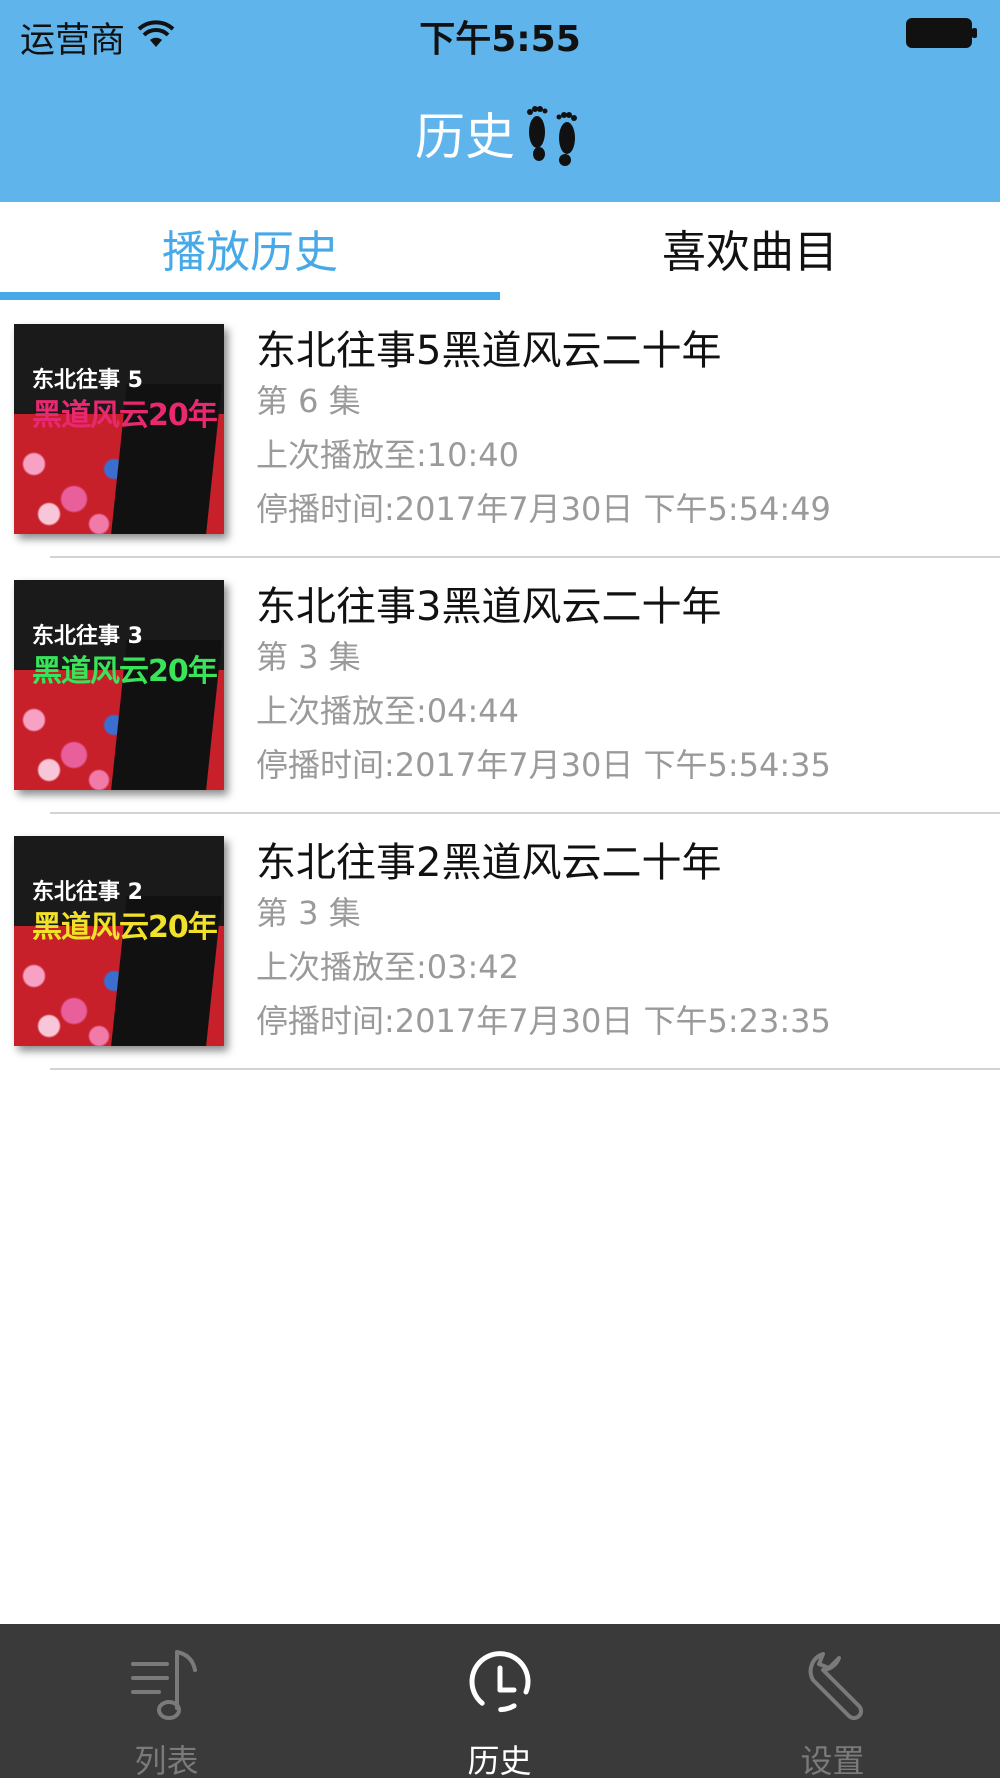 The height and width of the screenshot is (1782, 1000). What do you see at coordinates (489, 607) in the screenshot?
I see `item-title: 东北往事3黑道风云二十年` at bounding box center [489, 607].